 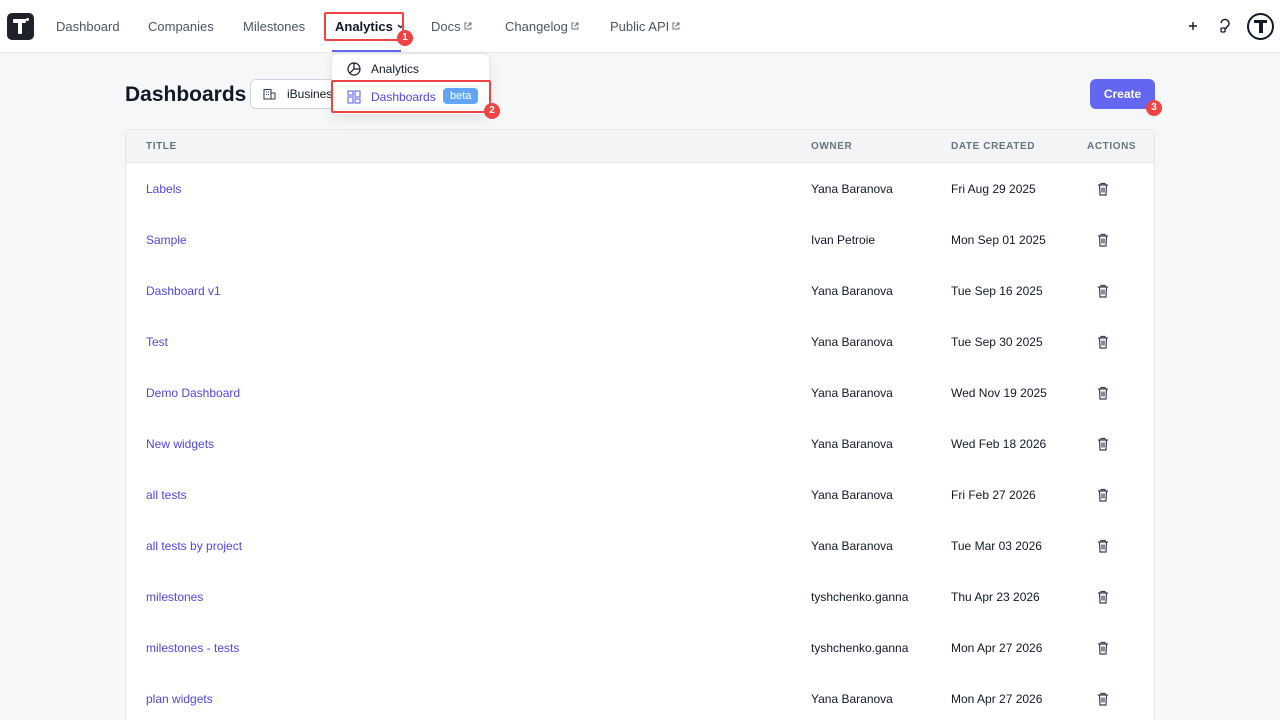 I want to click on annotation-number-2: 2, so click(x=492, y=111).